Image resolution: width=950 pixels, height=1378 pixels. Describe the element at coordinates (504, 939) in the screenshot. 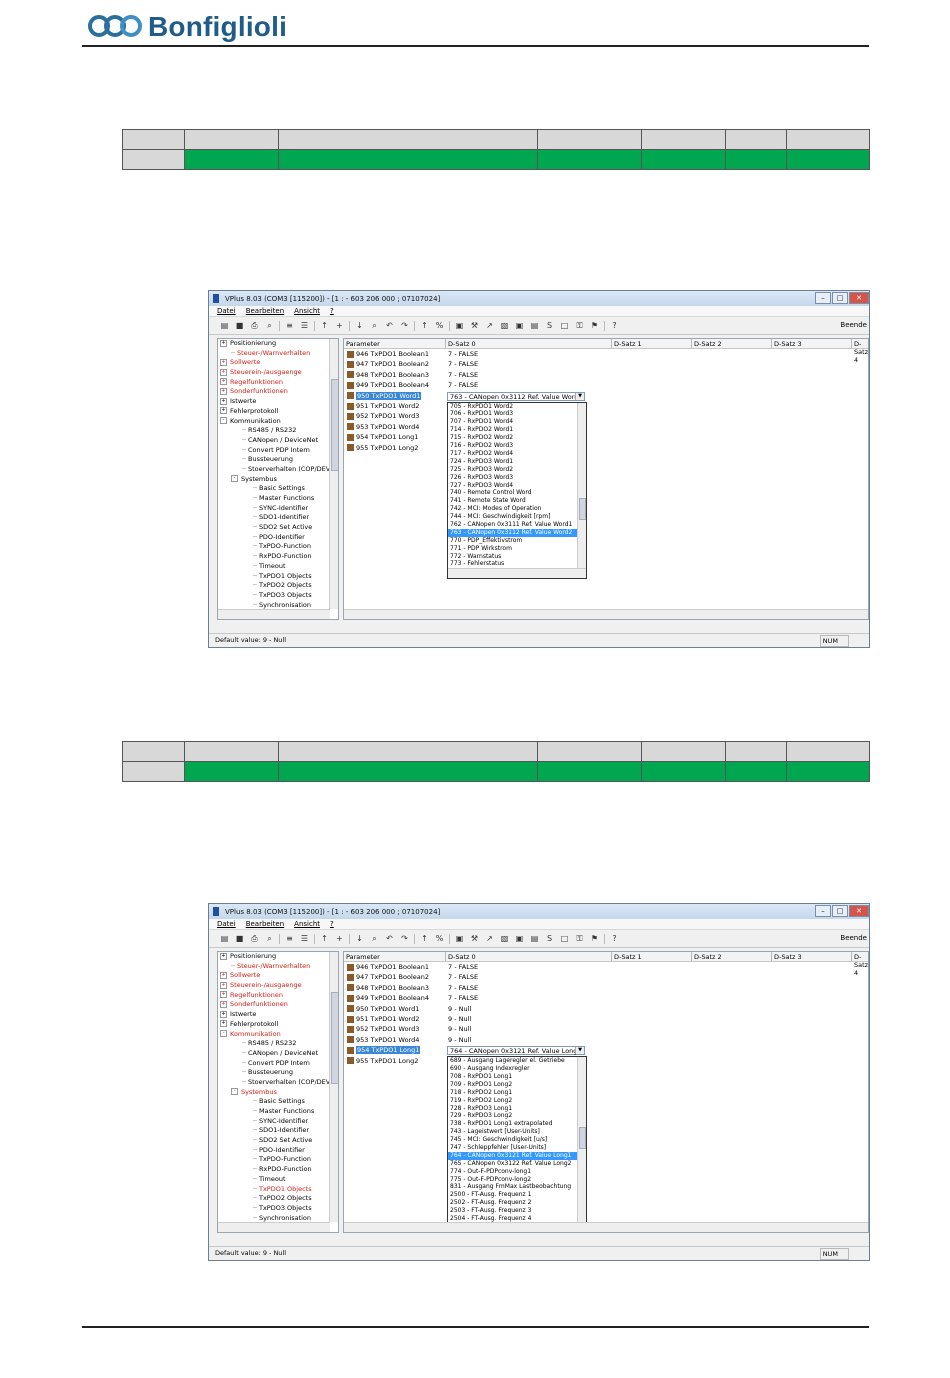

I see `device-icon: ▧` at that location.